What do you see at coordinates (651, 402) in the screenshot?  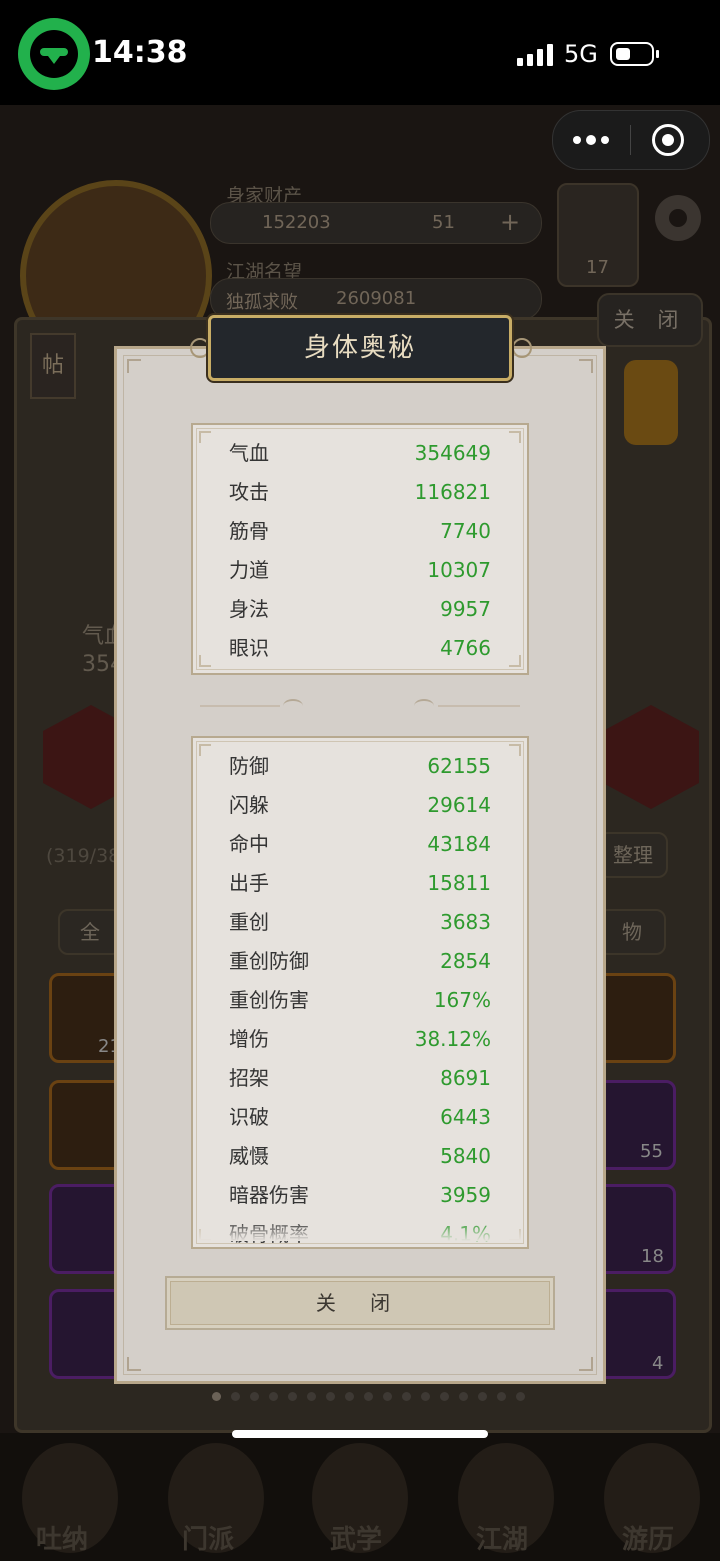 I see `lantern-icon` at bounding box center [651, 402].